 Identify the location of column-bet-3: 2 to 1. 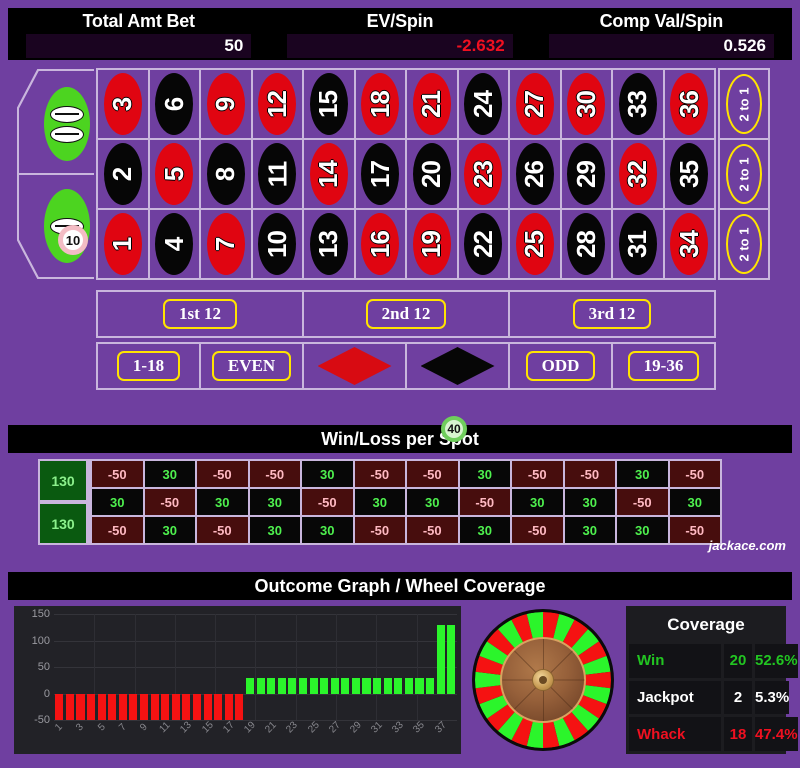
(744, 244).